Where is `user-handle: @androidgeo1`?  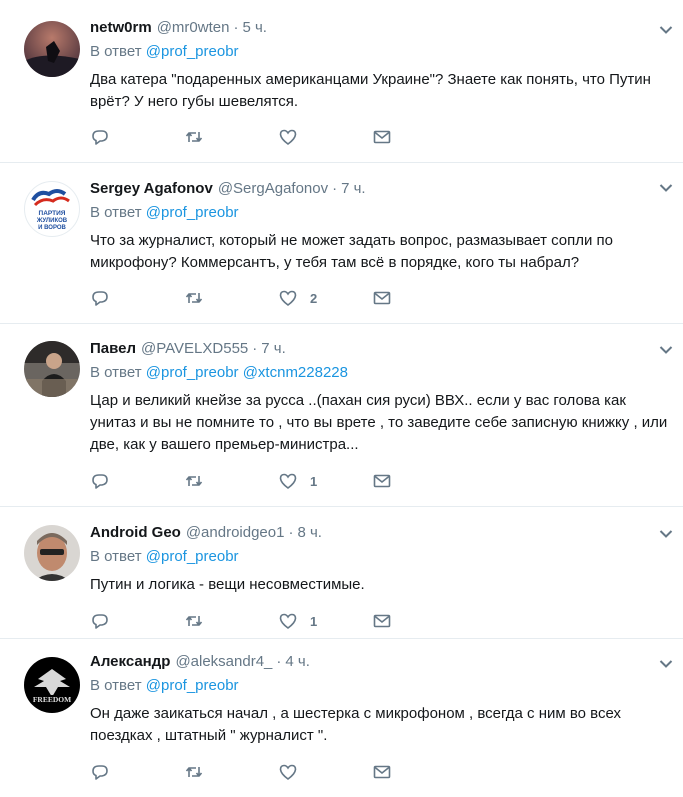
user-handle: @androidgeo1 is located at coordinates (235, 532).